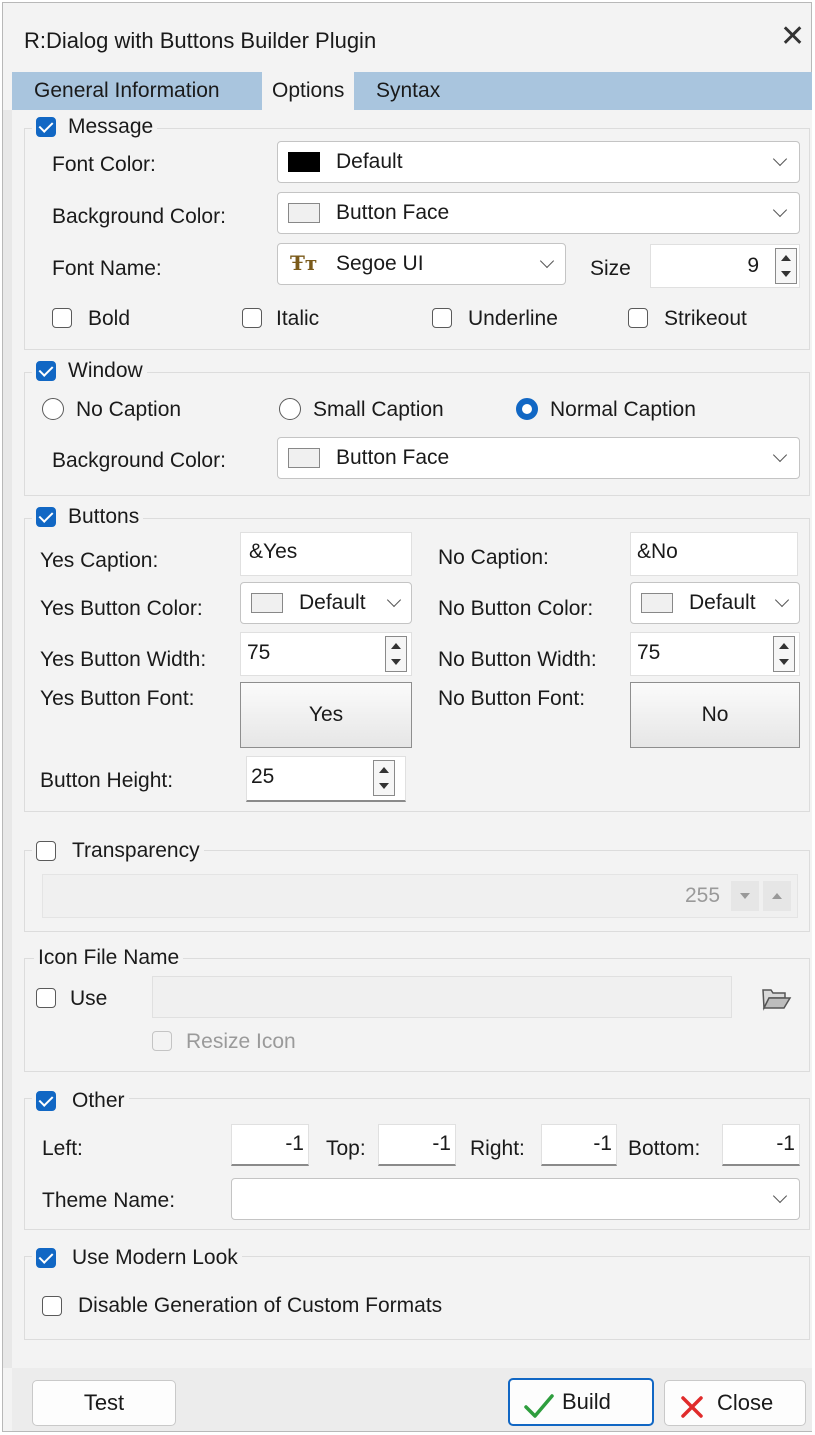  What do you see at coordinates (7, 739) in the screenshot?
I see `panel-edge` at bounding box center [7, 739].